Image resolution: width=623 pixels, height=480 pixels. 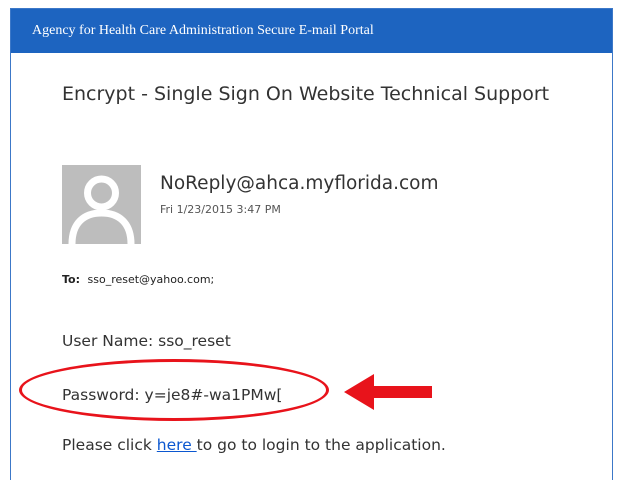 What do you see at coordinates (321, 445) in the screenshot?
I see `instruction-suffix: to go to login to the application.` at bounding box center [321, 445].